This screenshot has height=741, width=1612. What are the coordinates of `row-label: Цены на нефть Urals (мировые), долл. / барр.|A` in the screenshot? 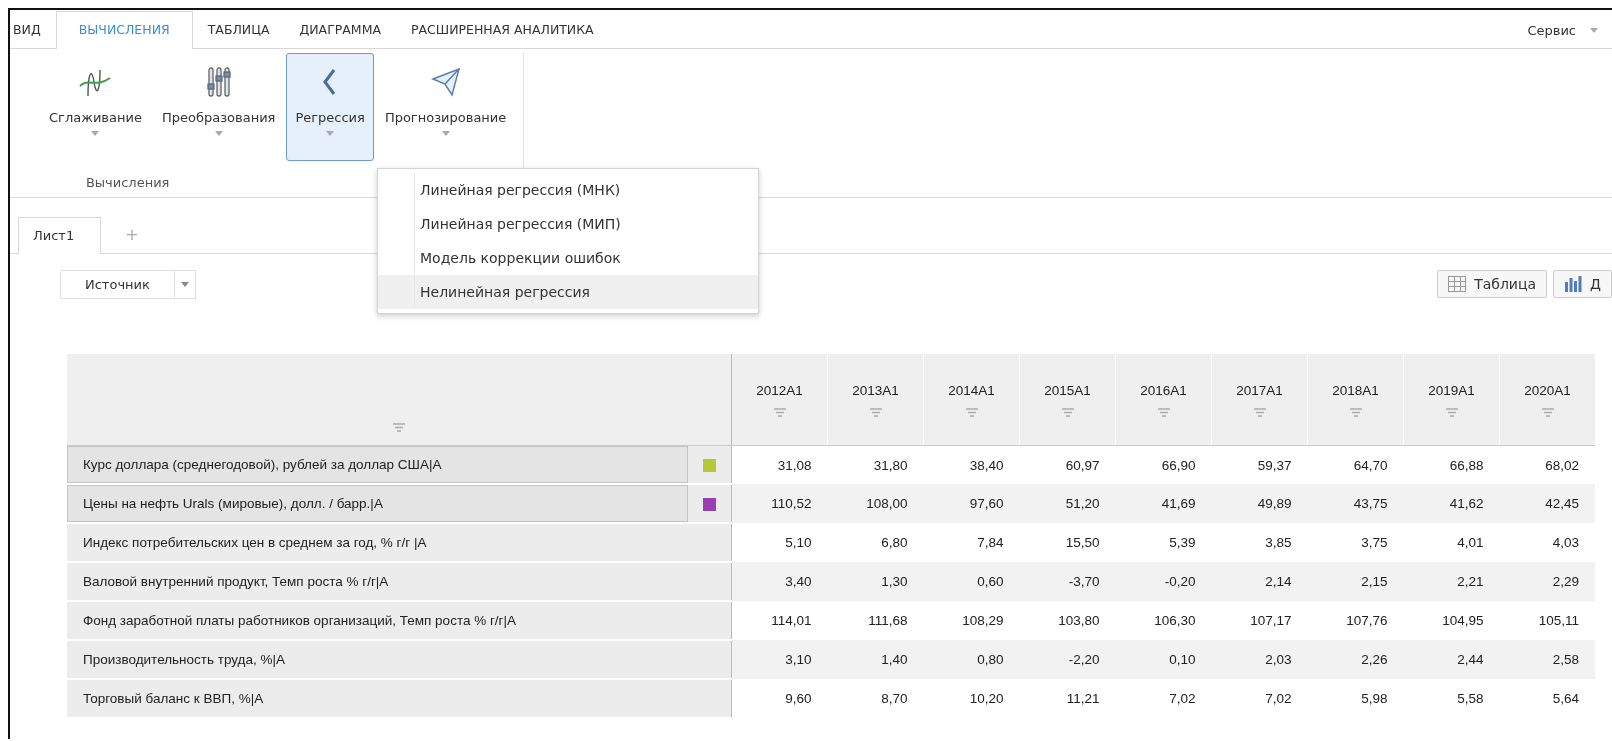 It's located at (377, 503).